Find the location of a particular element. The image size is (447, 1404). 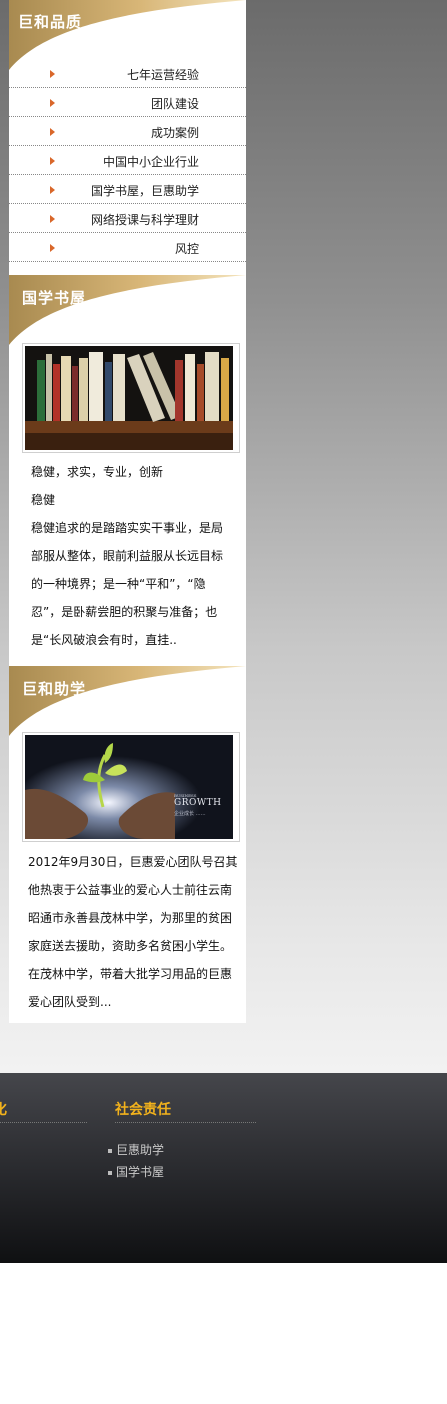

menu-item: 国学书屋，巨惠助学 is located at coordinates (127, 189).